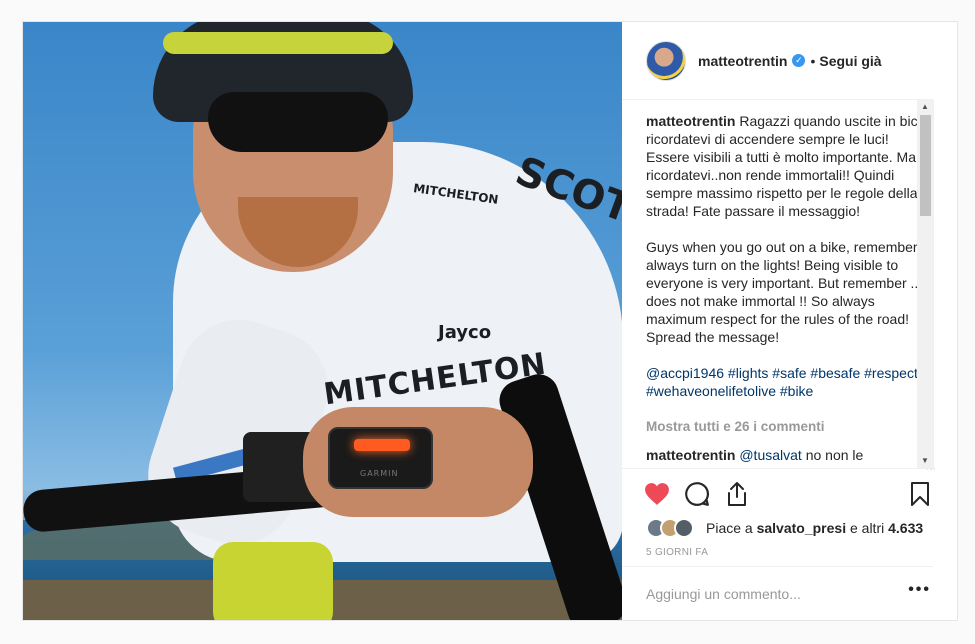 Image resolution: width=975 pixels, height=644 pixels. I want to click on likes-user: salvato_presi, so click(802, 528).